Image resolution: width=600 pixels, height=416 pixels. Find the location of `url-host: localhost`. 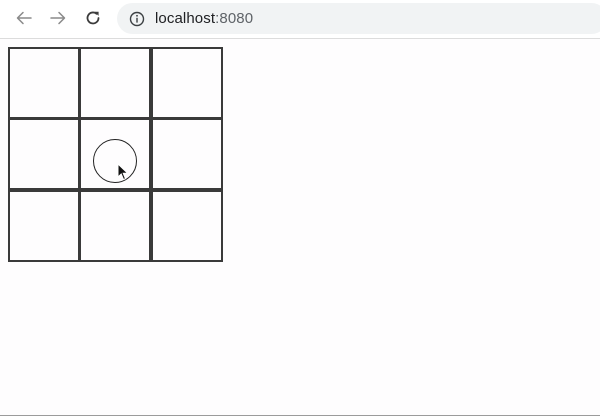

url-host: localhost is located at coordinates (185, 18).